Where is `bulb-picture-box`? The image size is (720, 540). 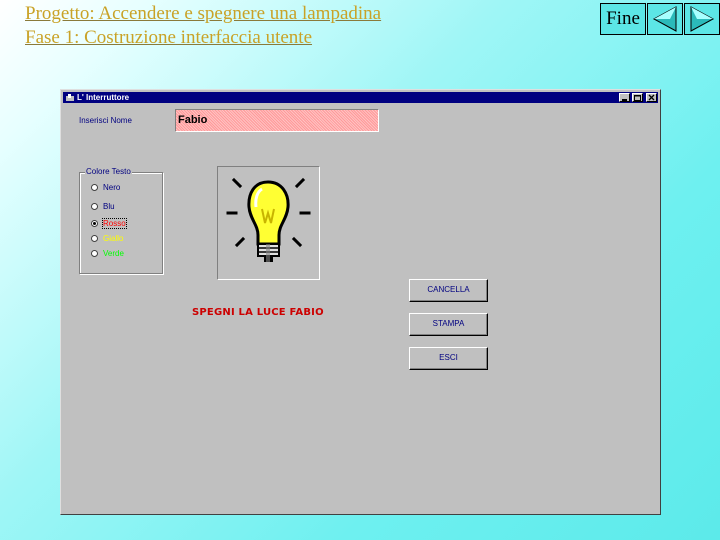
bulb-picture-box is located at coordinates (268, 223).